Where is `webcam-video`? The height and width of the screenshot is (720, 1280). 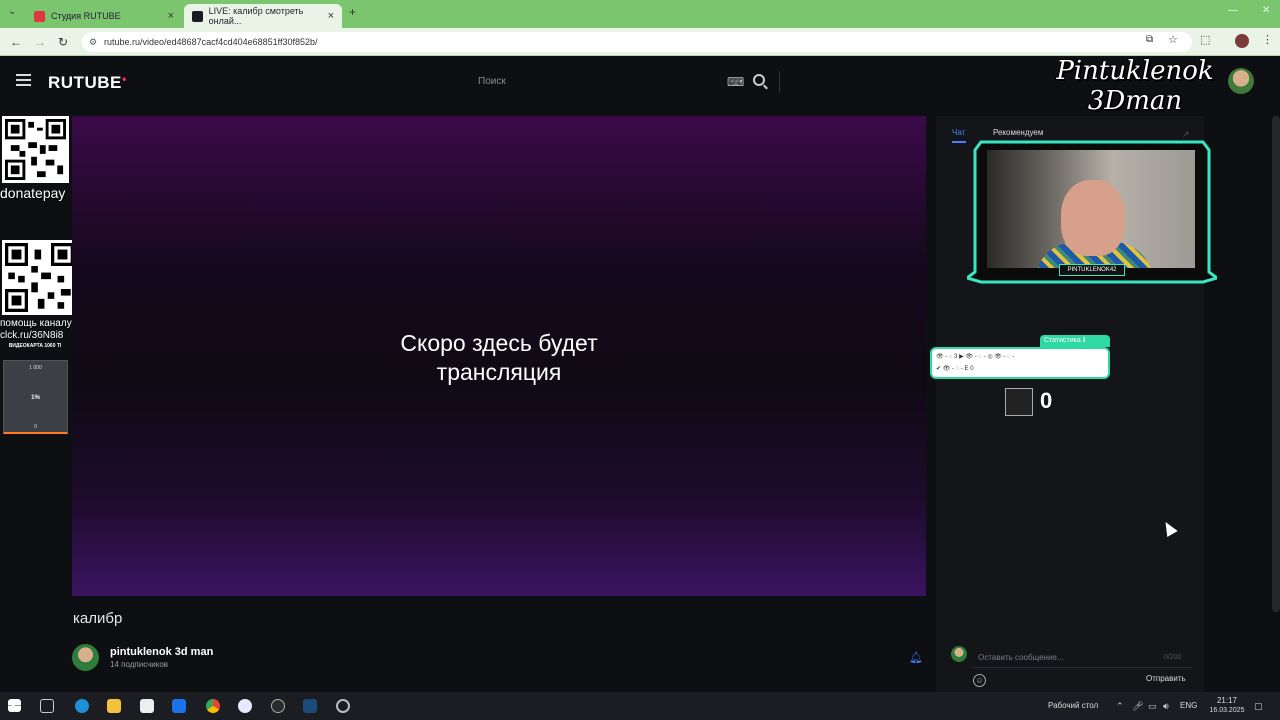
webcam-video is located at coordinates (1091, 209).